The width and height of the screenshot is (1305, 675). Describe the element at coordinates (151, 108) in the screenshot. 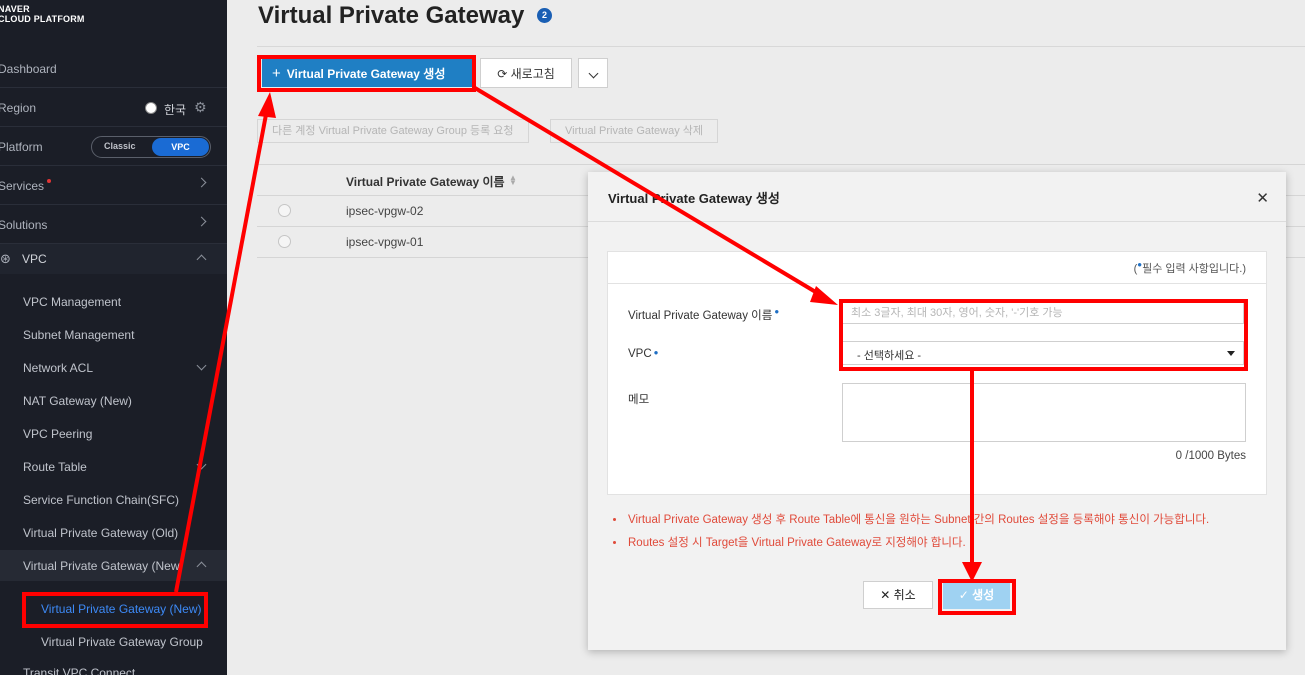

I see `korea-flag-icon` at that location.